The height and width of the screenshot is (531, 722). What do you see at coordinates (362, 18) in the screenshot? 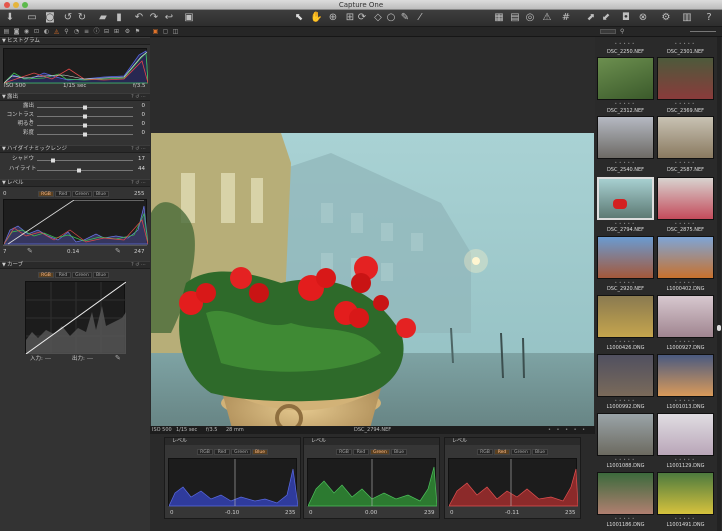
I see `rotate-tool-icon: ⟳` at bounding box center [362, 18].